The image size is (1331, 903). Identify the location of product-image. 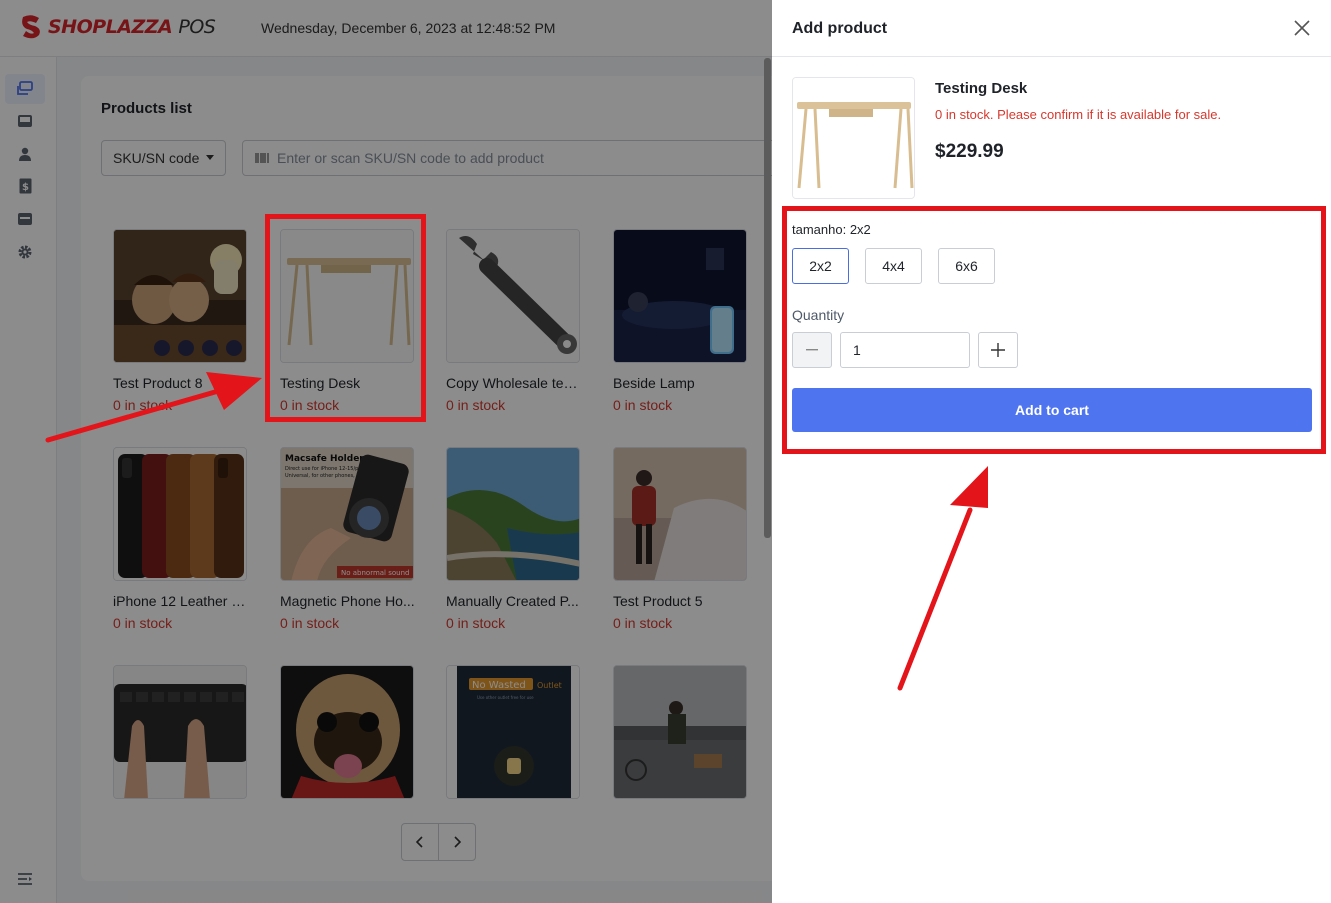
(853, 138).